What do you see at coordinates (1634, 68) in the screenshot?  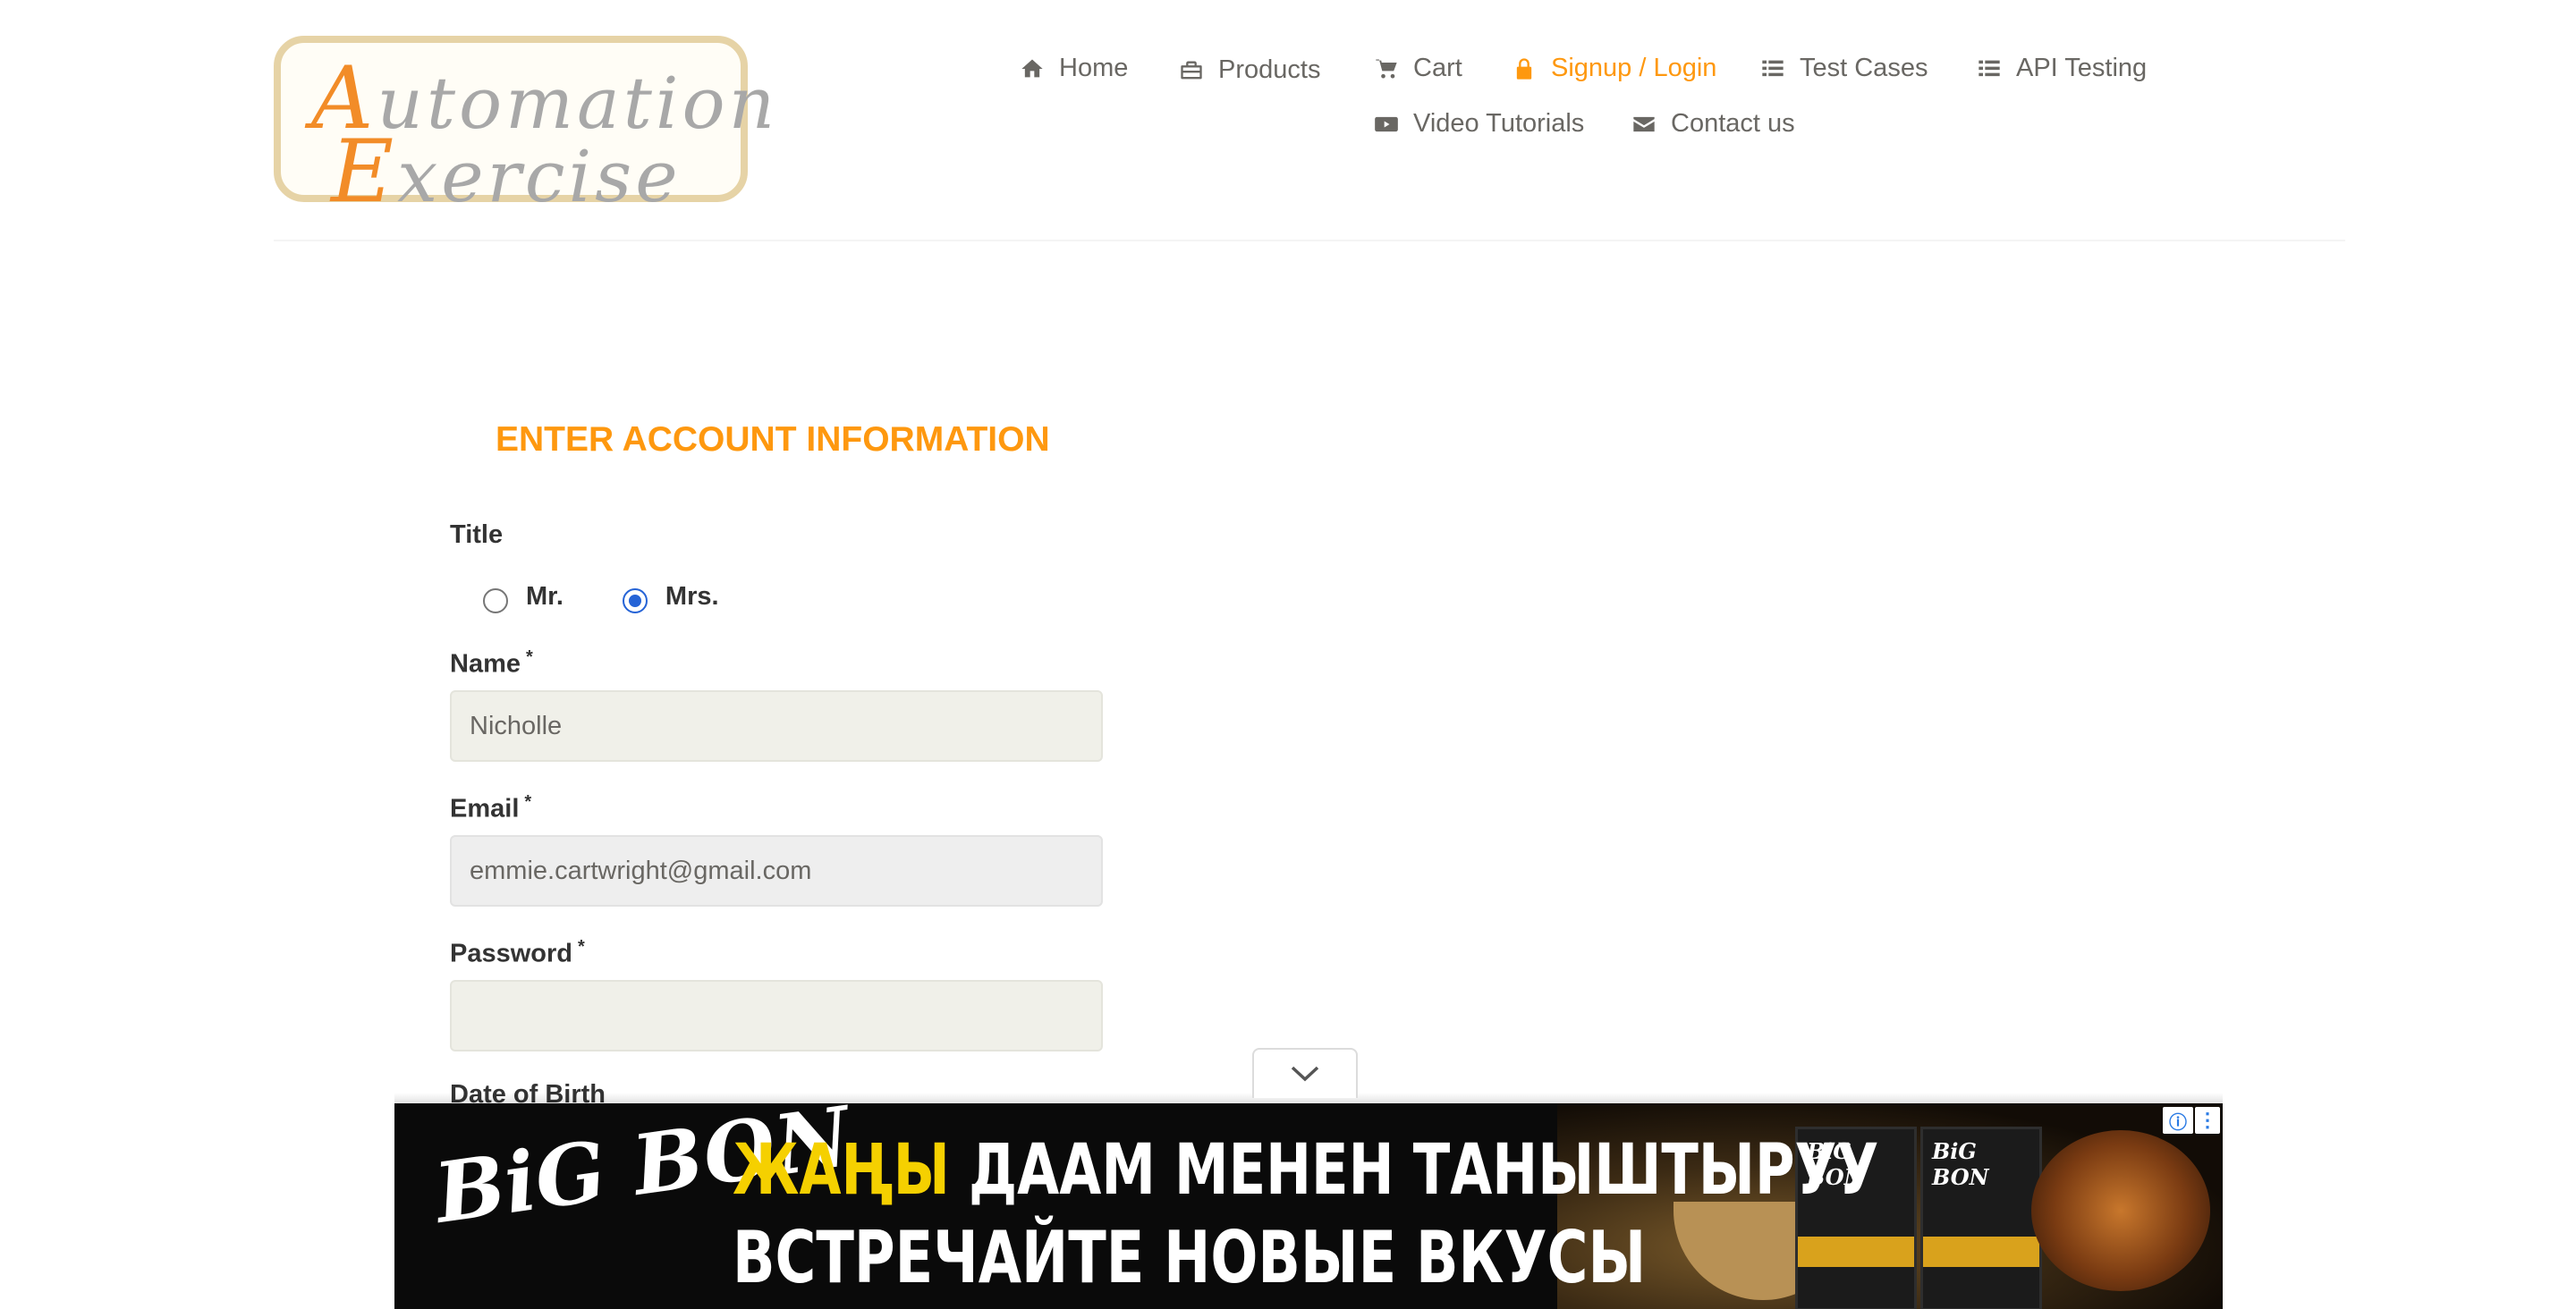 I see `nav-signup-login-label: Signup / Login` at bounding box center [1634, 68].